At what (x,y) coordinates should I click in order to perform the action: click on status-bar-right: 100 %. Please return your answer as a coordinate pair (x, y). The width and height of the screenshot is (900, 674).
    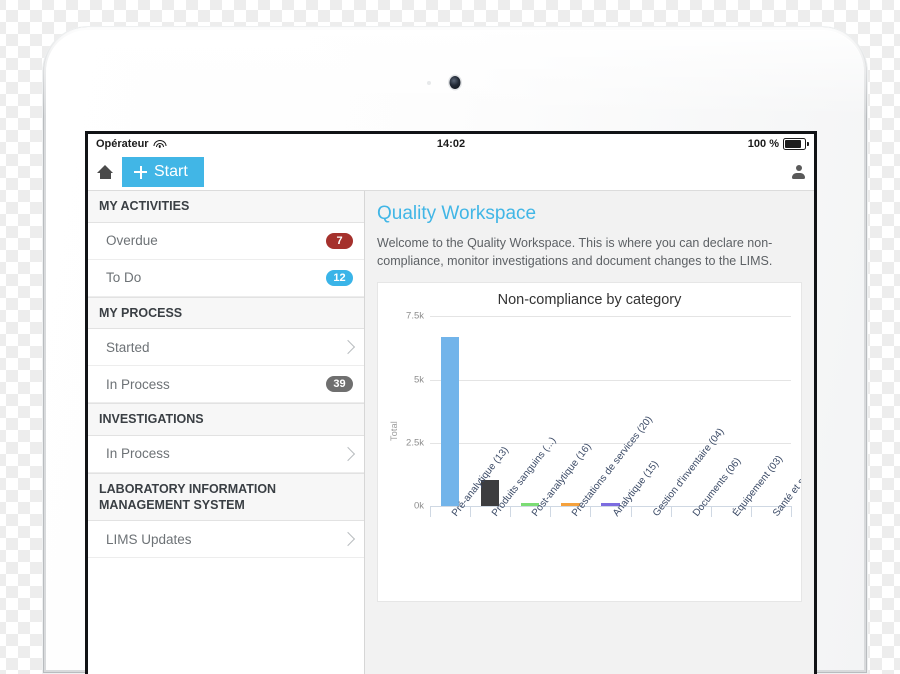
    Looking at the image, I should click on (778, 144).